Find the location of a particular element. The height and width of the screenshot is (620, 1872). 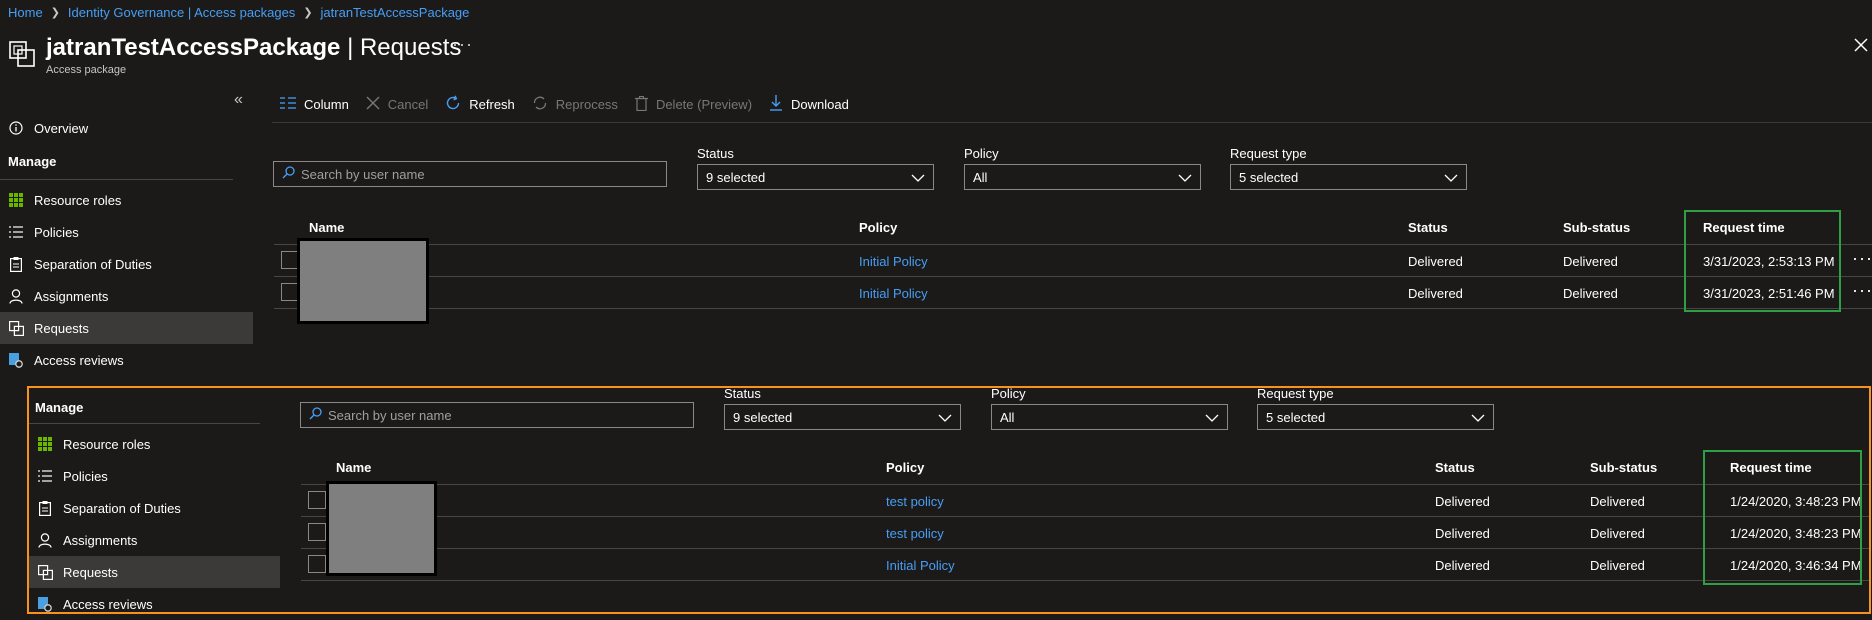

status-dropdown-value: 9 selected is located at coordinates (763, 417).